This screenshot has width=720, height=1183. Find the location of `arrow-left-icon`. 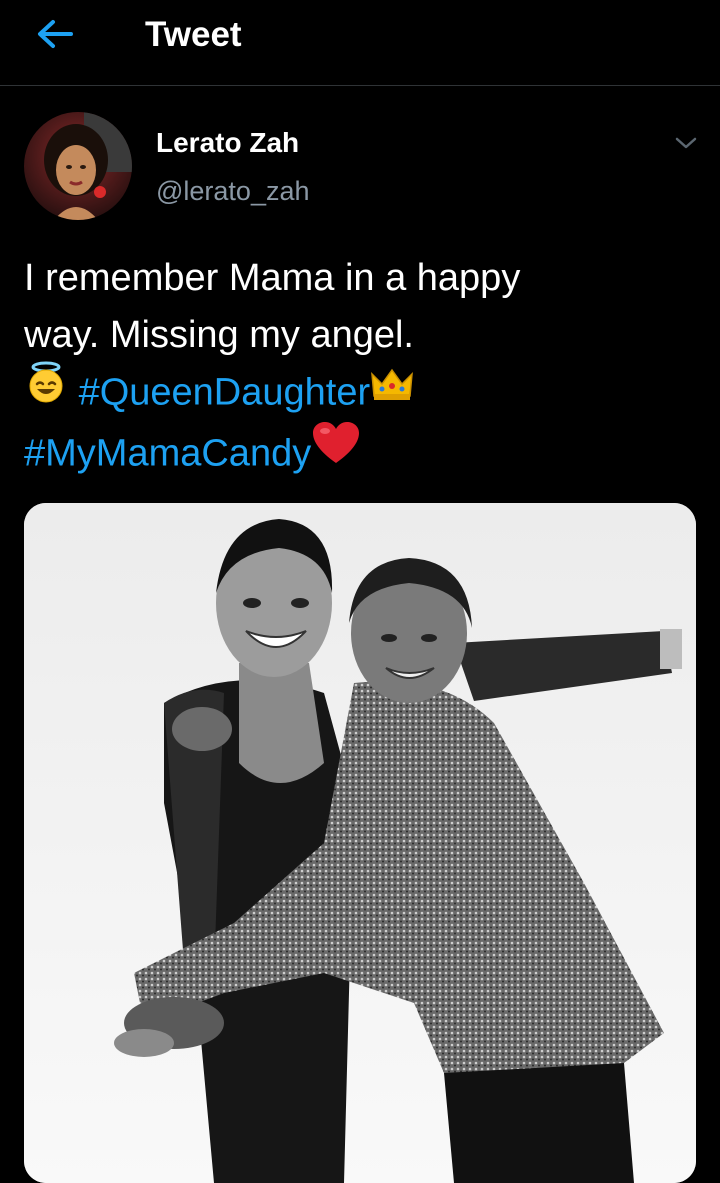

arrow-left-icon is located at coordinates (55, 34).